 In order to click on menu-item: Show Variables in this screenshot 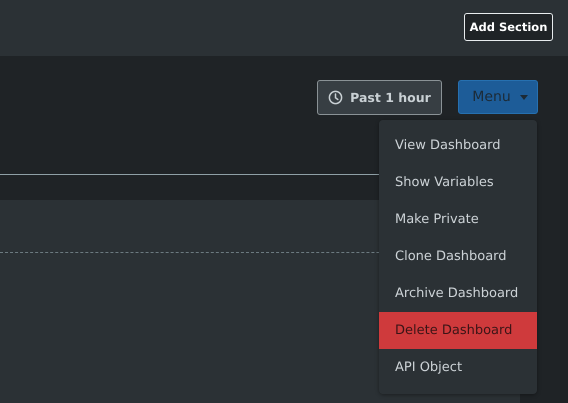, I will do `click(458, 182)`.